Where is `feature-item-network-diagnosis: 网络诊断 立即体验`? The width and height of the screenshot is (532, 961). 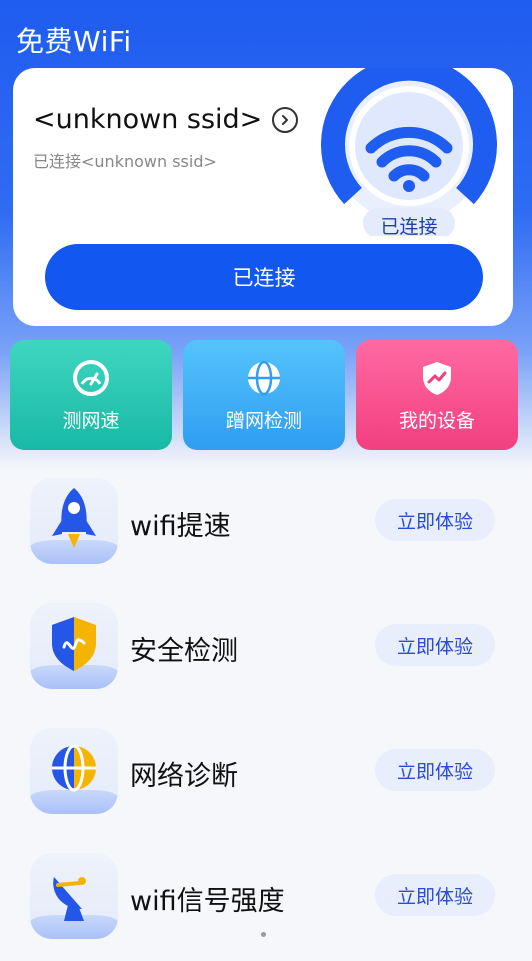 feature-item-network-diagnosis: 网络诊断 立即体验 is located at coordinates (266, 778).